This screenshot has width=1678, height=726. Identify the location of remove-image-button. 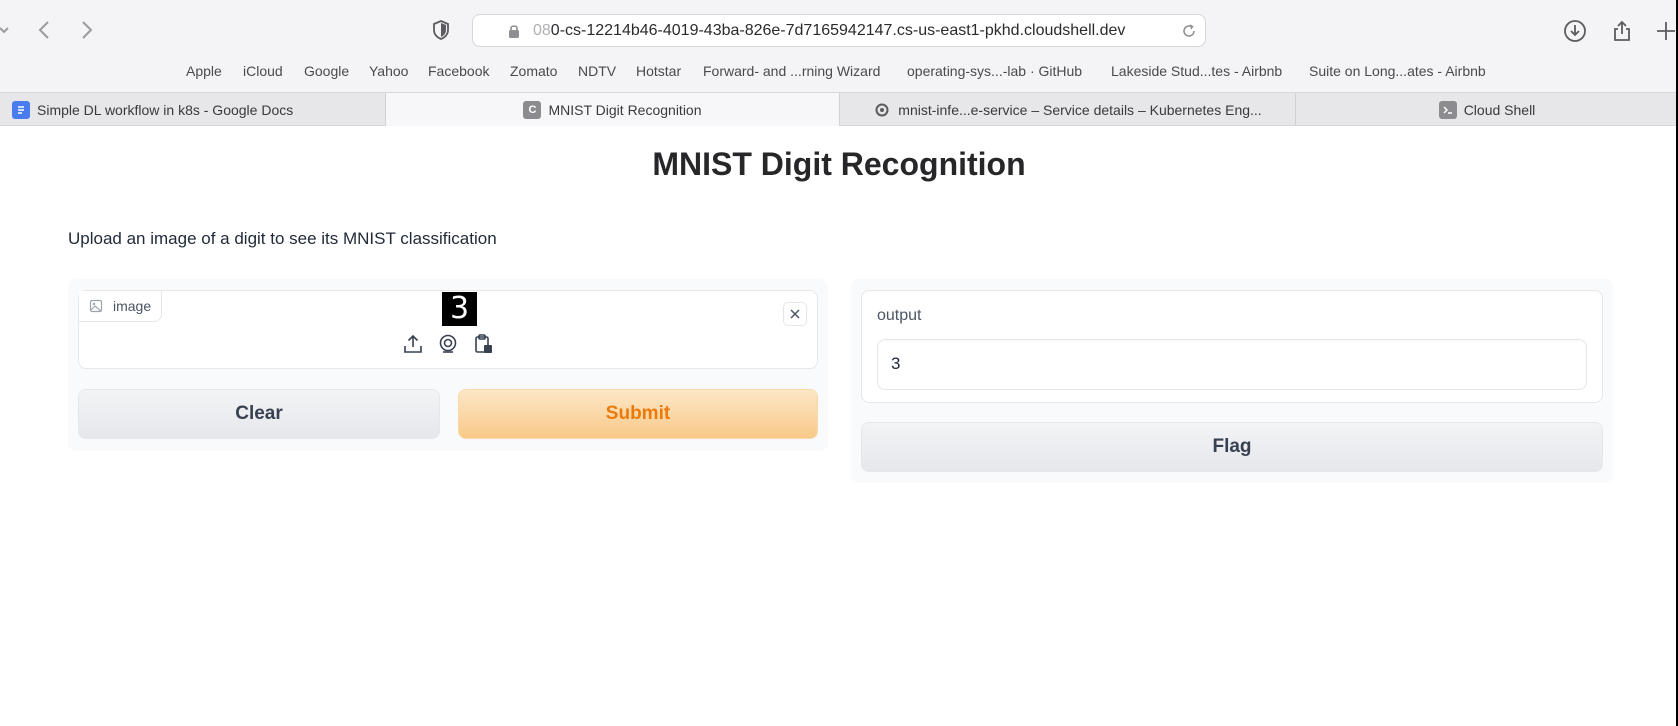
(795, 314).